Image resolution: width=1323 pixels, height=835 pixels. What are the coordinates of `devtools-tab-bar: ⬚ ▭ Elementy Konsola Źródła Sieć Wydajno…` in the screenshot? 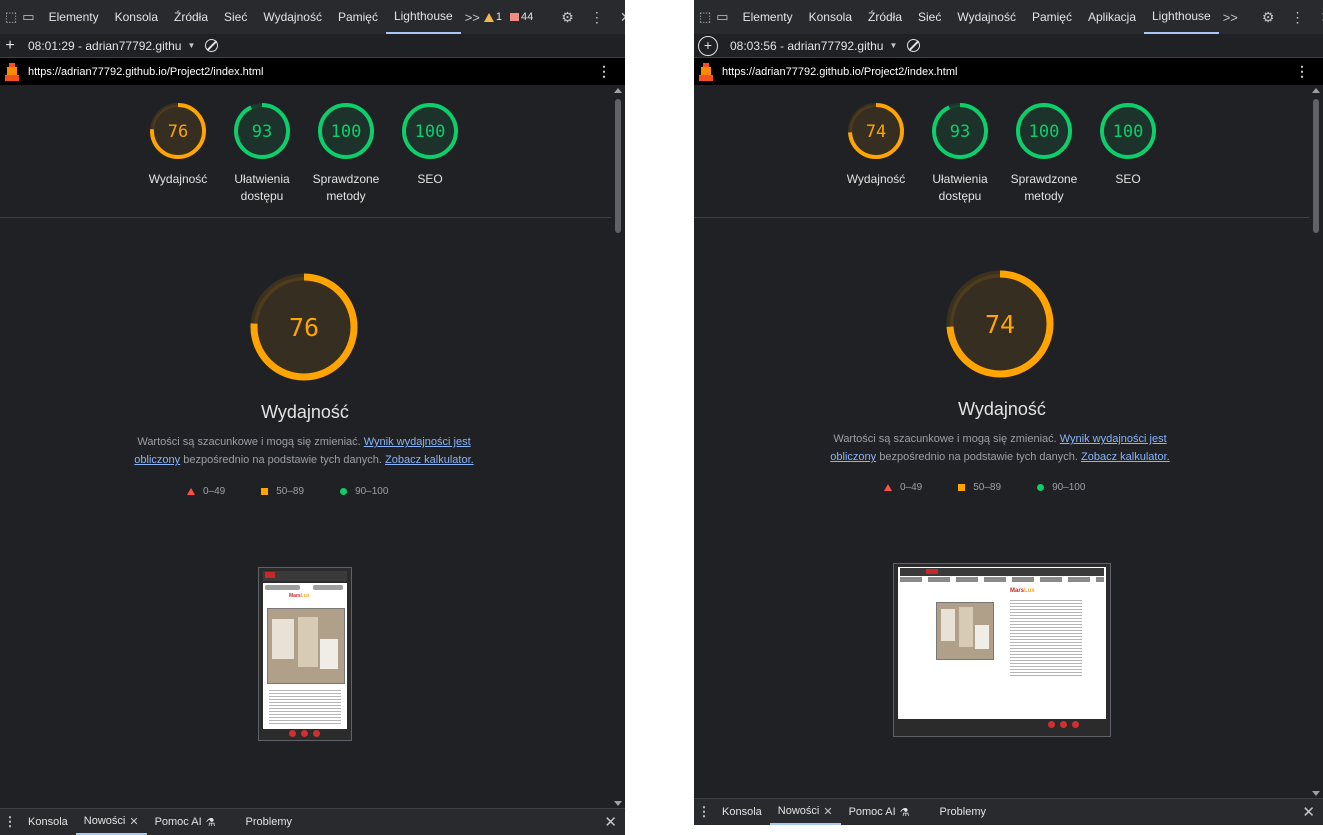 It's located at (1008, 17).